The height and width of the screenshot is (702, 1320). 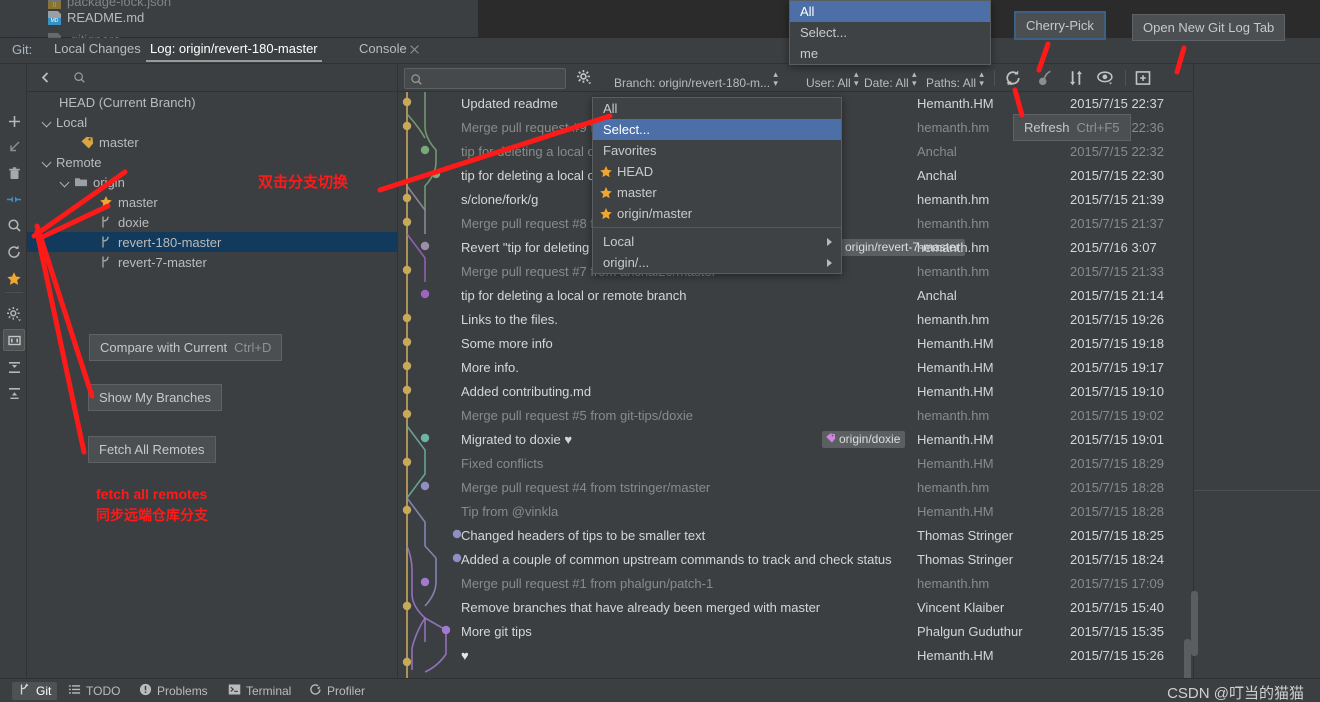 What do you see at coordinates (870, 439) in the screenshot?
I see `ref-label-text: origin/doxie` at bounding box center [870, 439].